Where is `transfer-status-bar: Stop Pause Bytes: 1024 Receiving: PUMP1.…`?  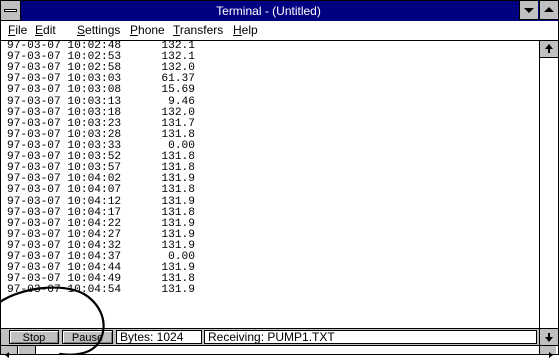
transfer-status-bar: Stop Pause Bytes: 1024 Receiving: PUMP1.… is located at coordinates (270, 336).